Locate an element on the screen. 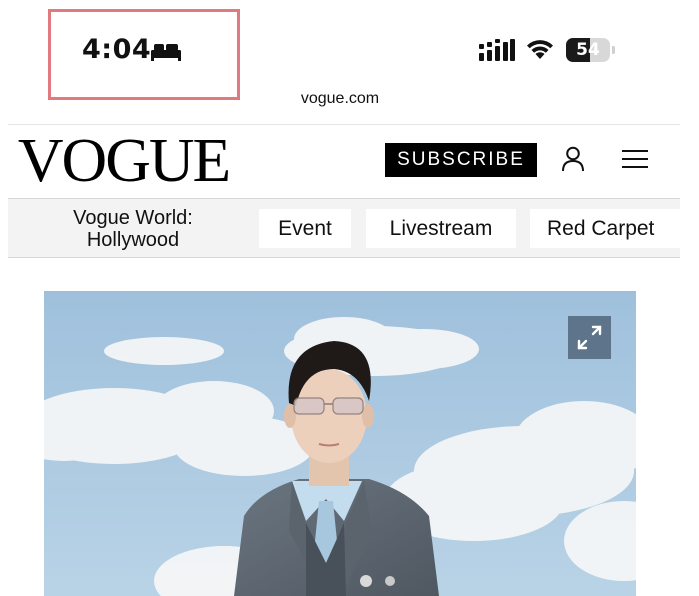 The width and height of the screenshot is (699, 596). battery-level: 54 is located at coordinates (588, 50).